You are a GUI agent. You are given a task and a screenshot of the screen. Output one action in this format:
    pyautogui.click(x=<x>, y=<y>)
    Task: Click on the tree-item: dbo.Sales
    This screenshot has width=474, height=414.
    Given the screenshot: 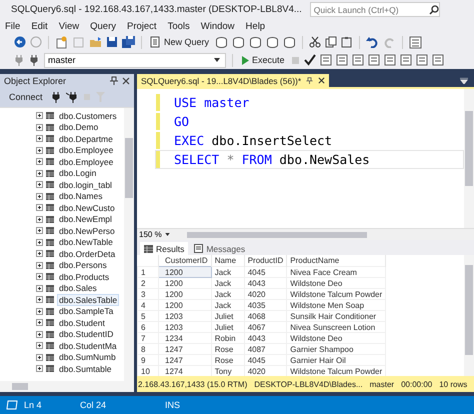 What is the action you would take?
    pyautogui.click(x=78, y=288)
    